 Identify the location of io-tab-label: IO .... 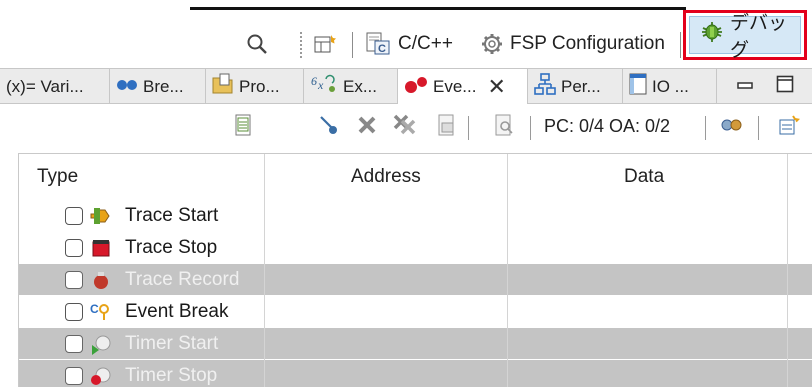
(670, 86).